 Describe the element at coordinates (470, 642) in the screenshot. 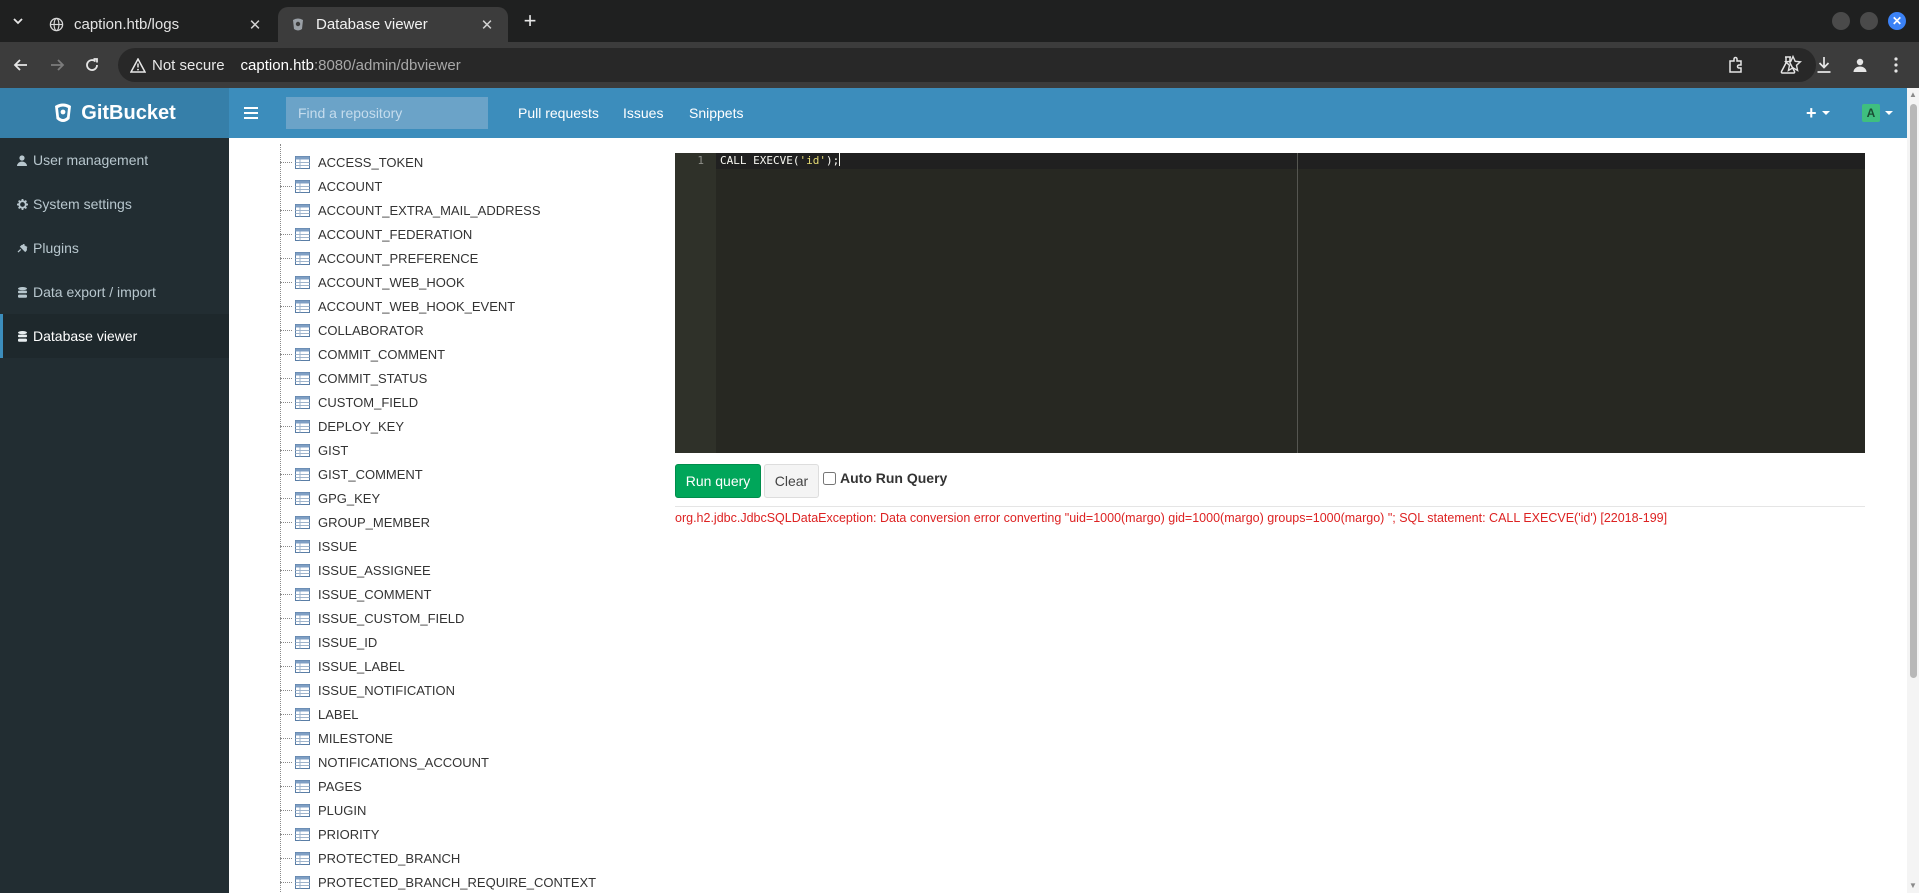

I see `tree-item-table: ISSUE_ID` at that location.